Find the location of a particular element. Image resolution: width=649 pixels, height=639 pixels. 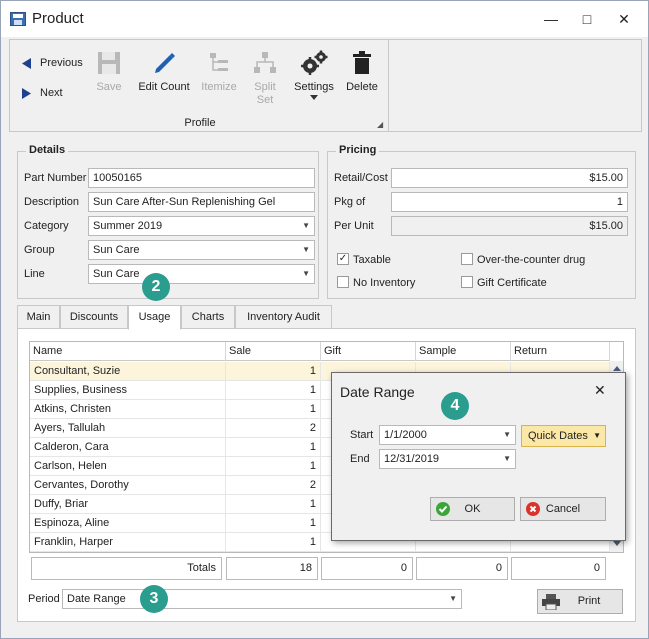

arrow-right-icon is located at coordinates (26, 93).